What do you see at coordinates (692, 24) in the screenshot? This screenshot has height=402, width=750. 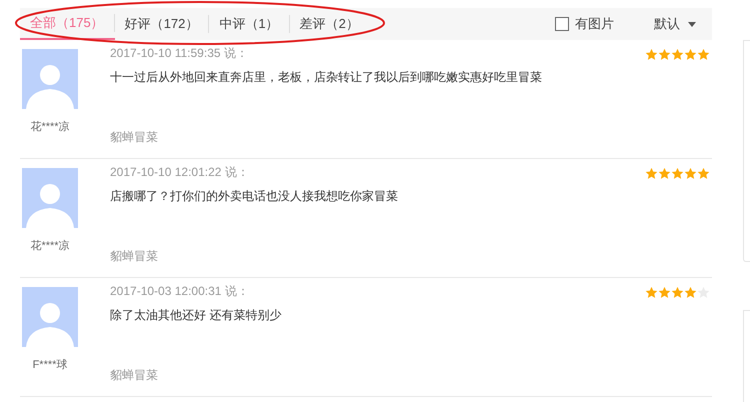 I see `caret-icon` at bounding box center [692, 24].